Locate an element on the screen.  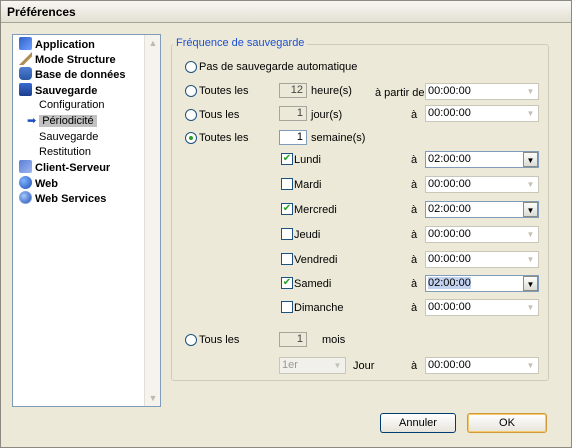
sidebar-item-database: Base de données is located at coordinates (72, 74).